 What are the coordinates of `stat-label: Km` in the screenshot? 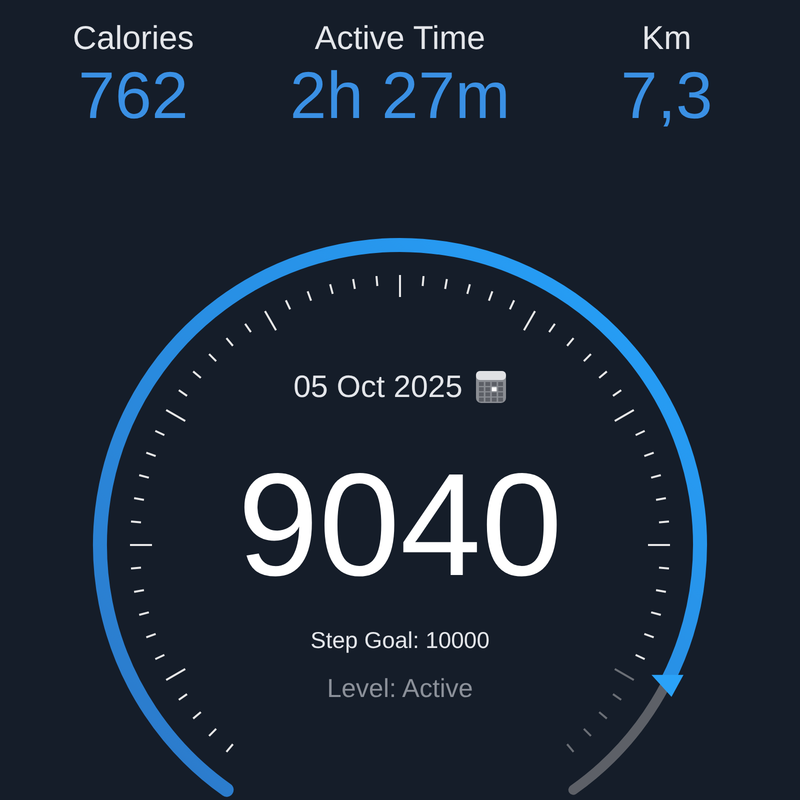 It's located at (667, 38).